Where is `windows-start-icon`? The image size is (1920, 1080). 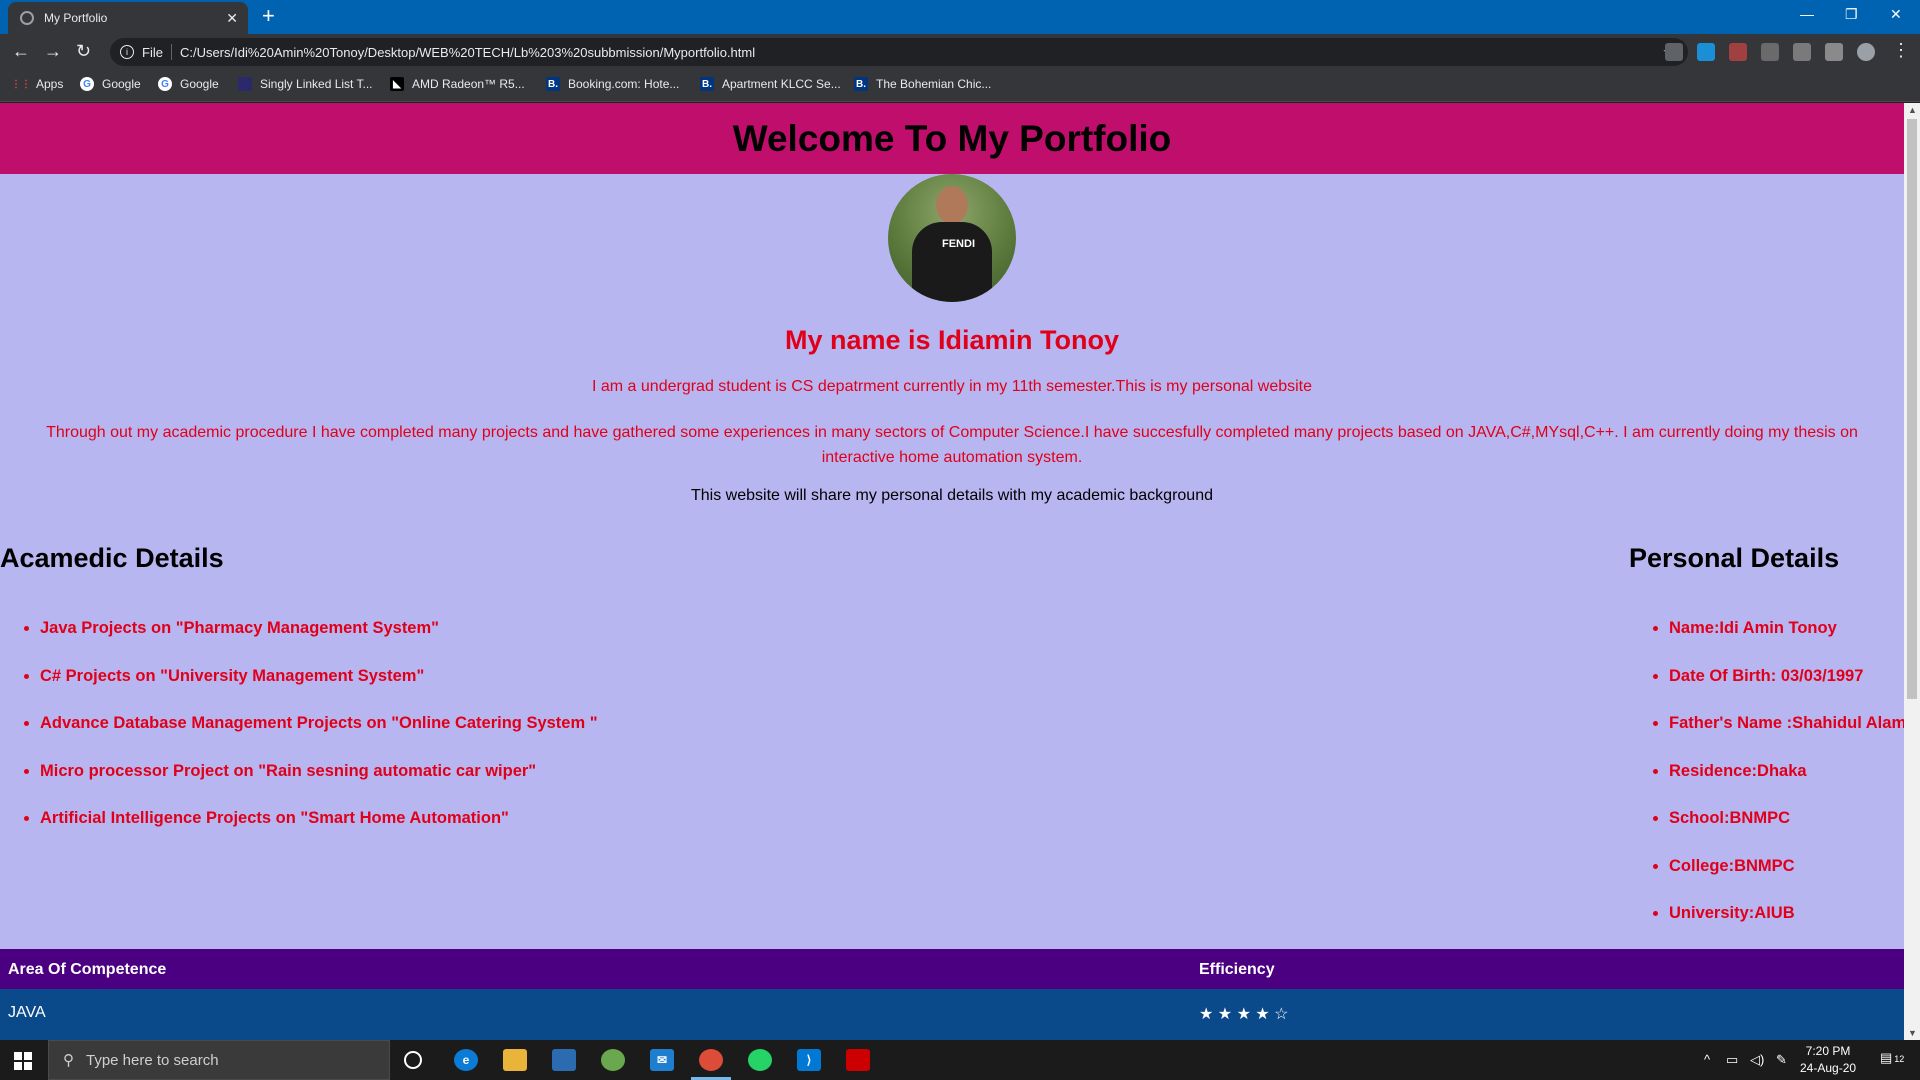 windows-start-icon is located at coordinates (23, 1061).